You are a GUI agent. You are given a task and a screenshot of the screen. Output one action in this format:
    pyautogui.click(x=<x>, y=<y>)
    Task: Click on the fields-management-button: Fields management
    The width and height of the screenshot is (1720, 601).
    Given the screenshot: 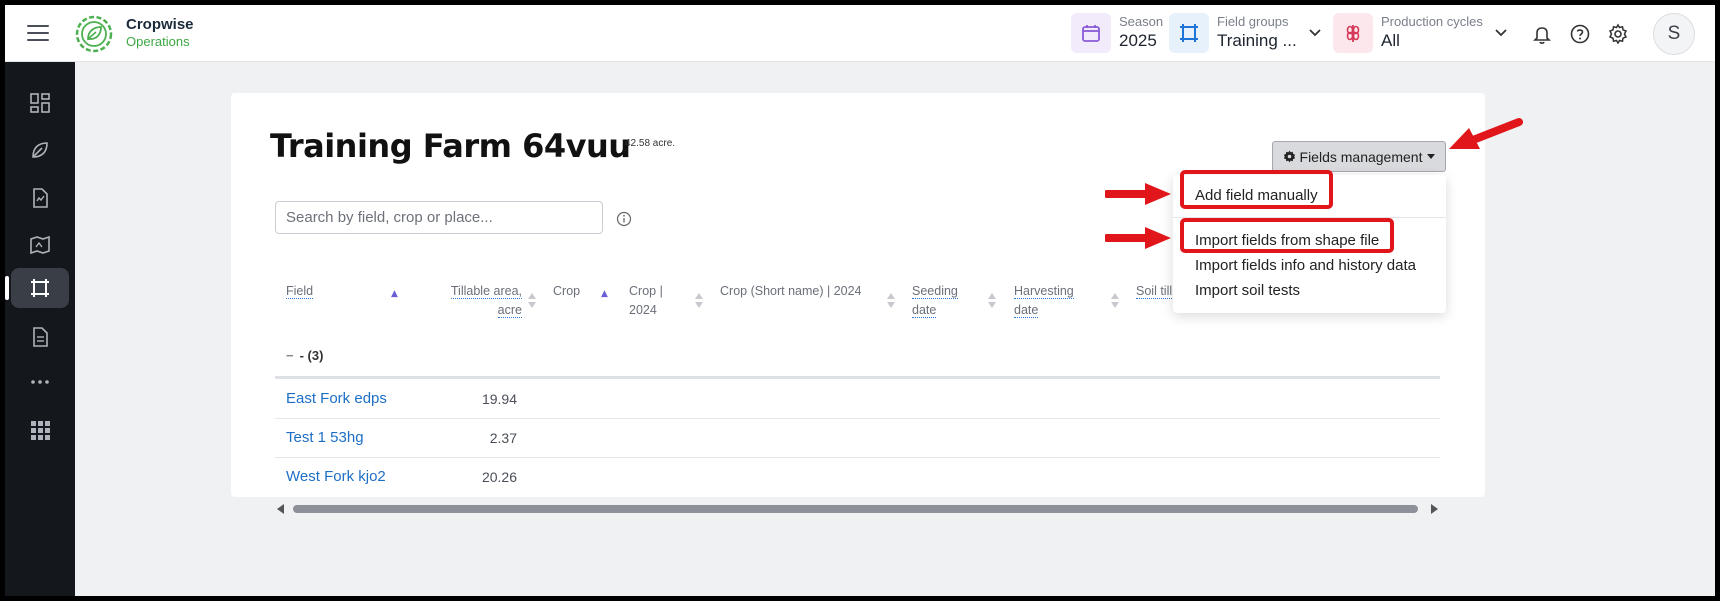 What is the action you would take?
    pyautogui.click(x=1359, y=156)
    